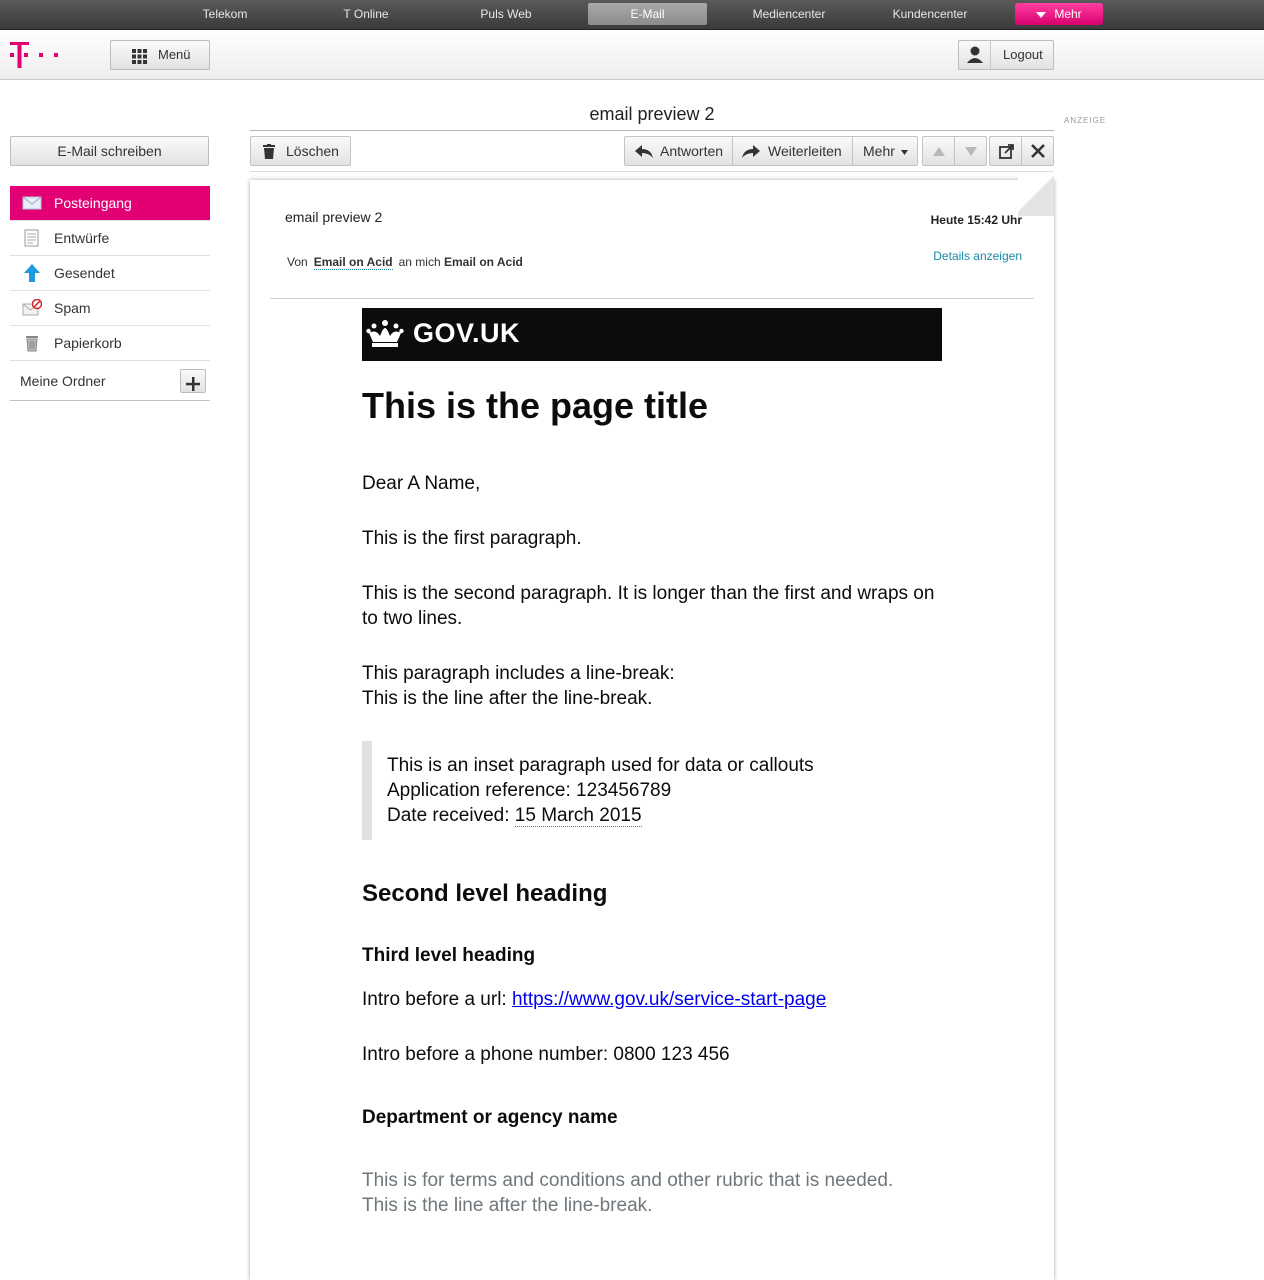  I want to click on sidebar-item-label: Spam, so click(72, 308).